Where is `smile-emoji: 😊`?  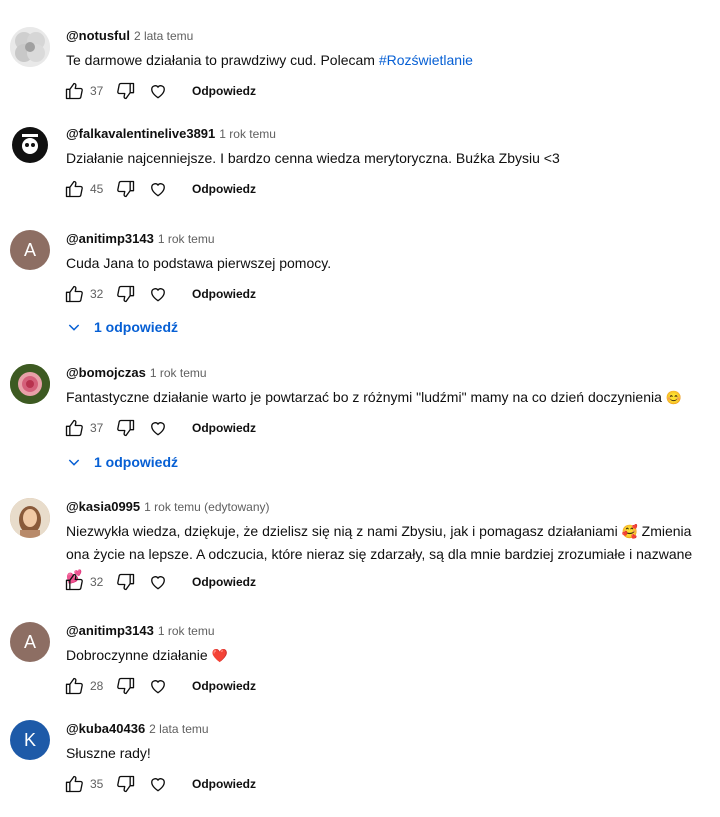
smile-emoji: 😊 is located at coordinates (673, 397).